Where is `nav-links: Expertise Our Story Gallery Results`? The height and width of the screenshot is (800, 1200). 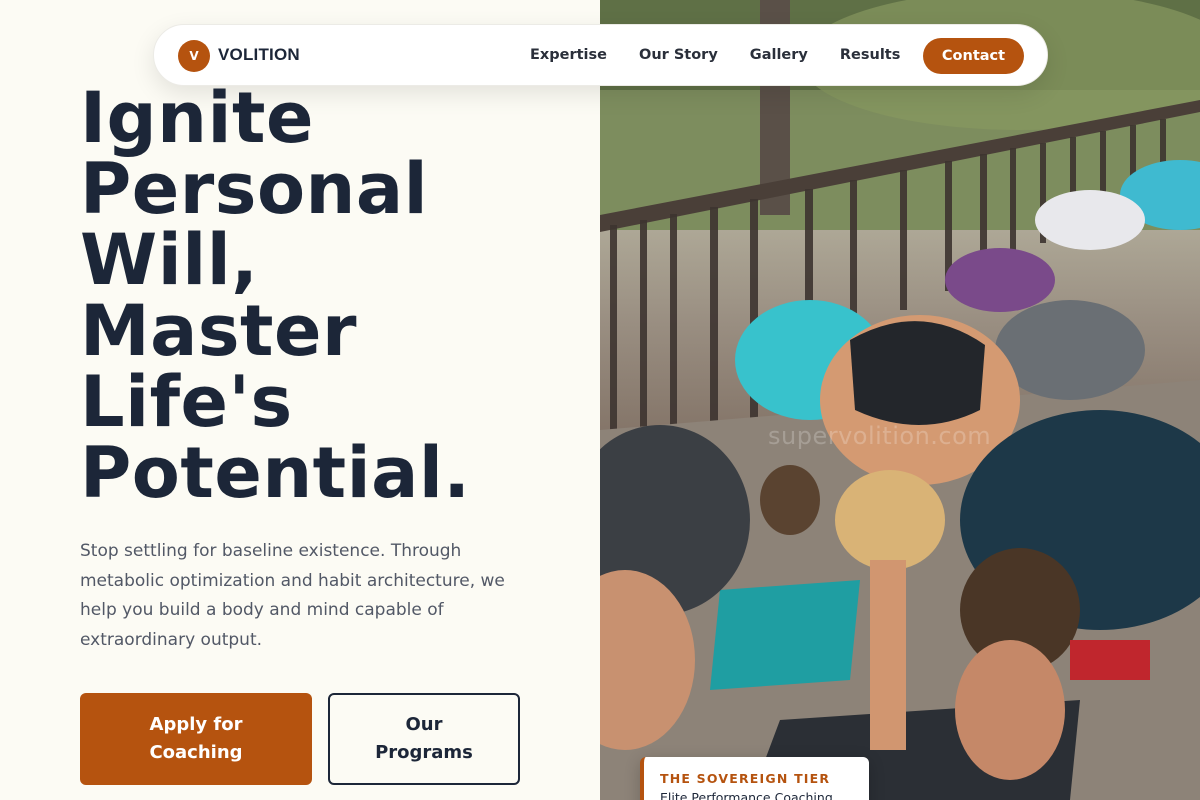
nav-links: Expertise Our Story Gallery Results is located at coordinates (731, 55).